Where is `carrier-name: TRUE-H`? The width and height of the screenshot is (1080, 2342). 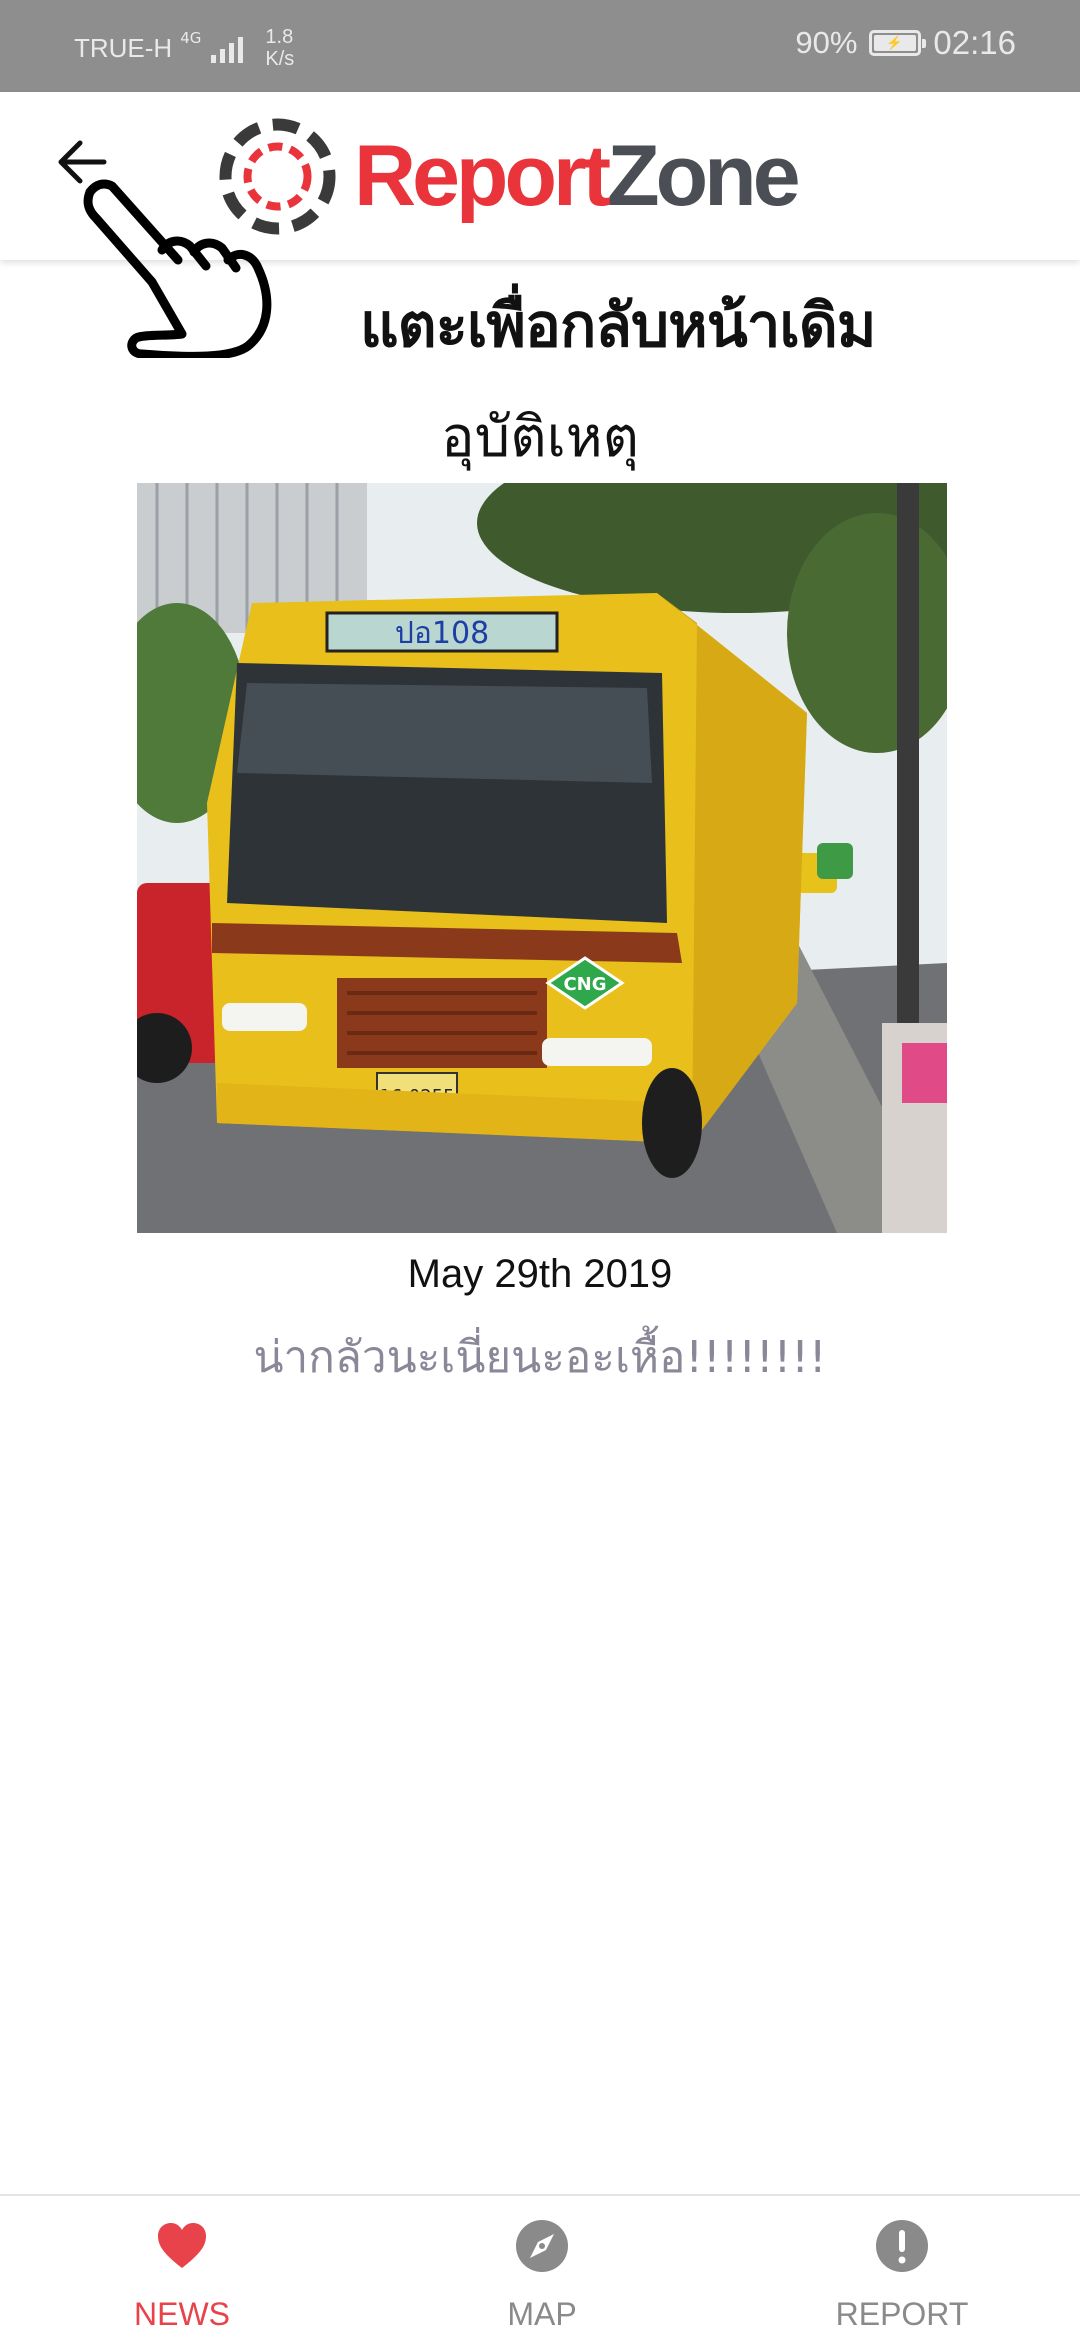
carrier-name: TRUE-H is located at coordinates (123, 47).